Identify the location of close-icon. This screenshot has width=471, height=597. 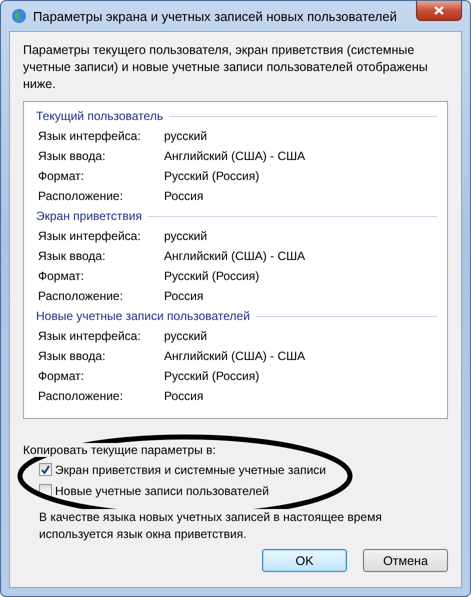
(439, 10).